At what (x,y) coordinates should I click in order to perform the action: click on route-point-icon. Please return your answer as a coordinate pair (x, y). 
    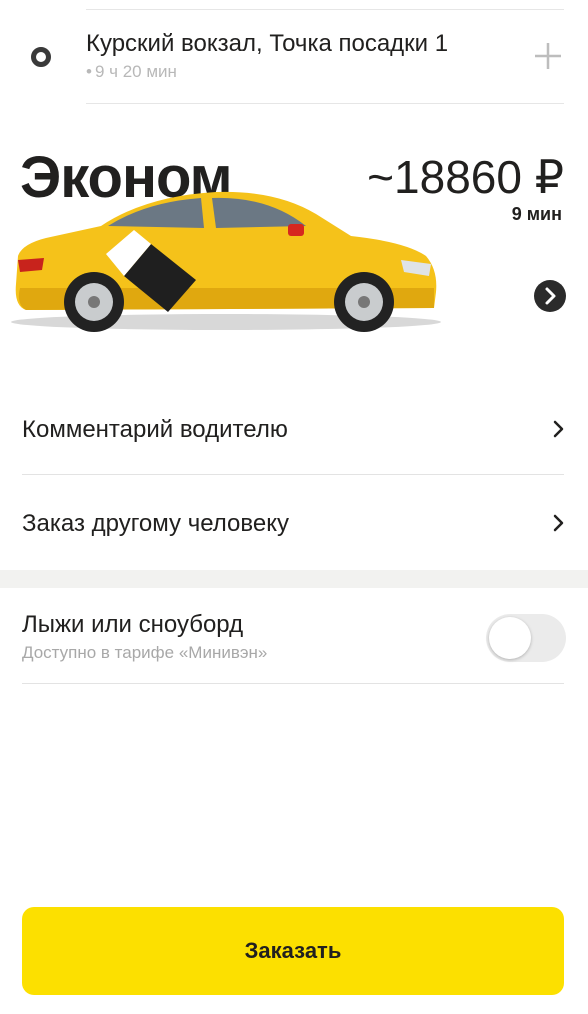
    Looking at the image, I should click on (41, 57).